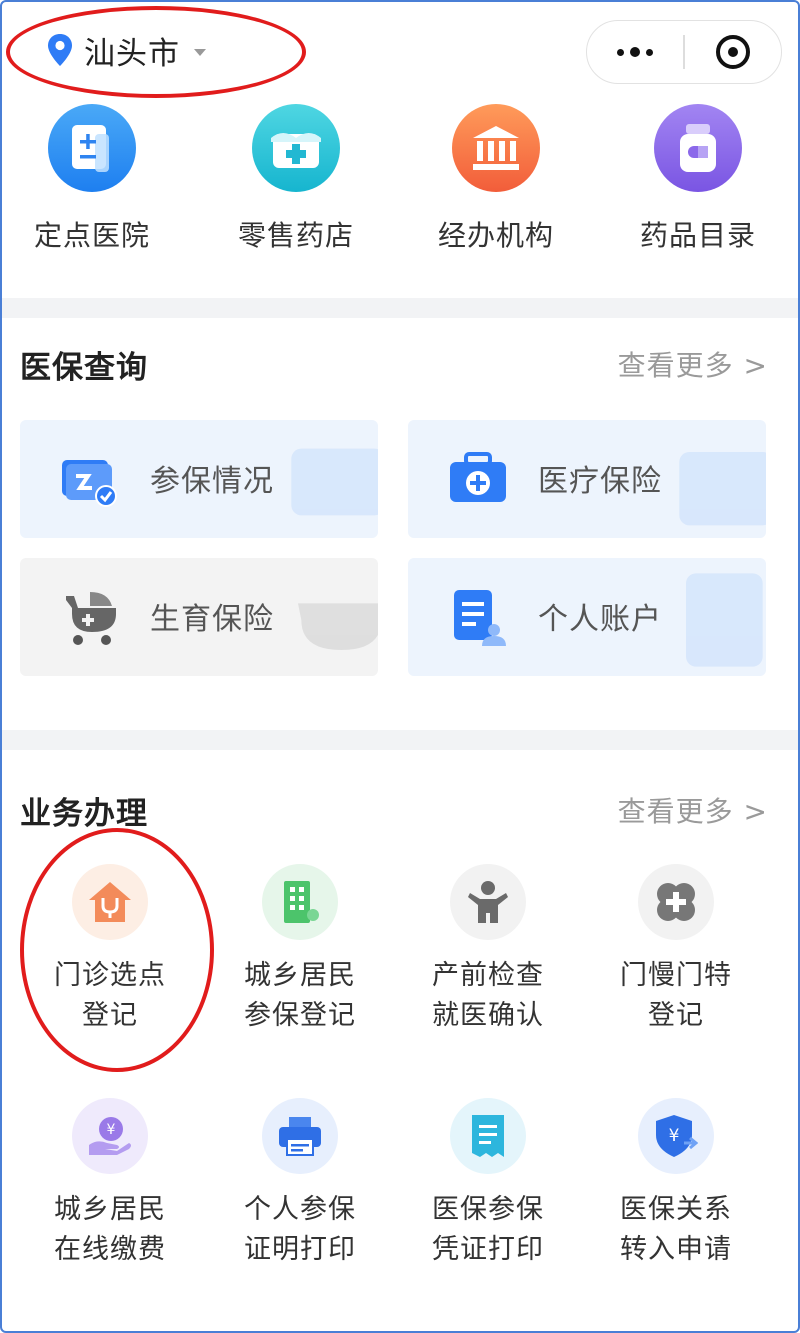 The height and width of the screenshot is (1333, 800). Describe the element at coordinates (300, 1136) in the screenshot. I see `printer-icon` at that location.